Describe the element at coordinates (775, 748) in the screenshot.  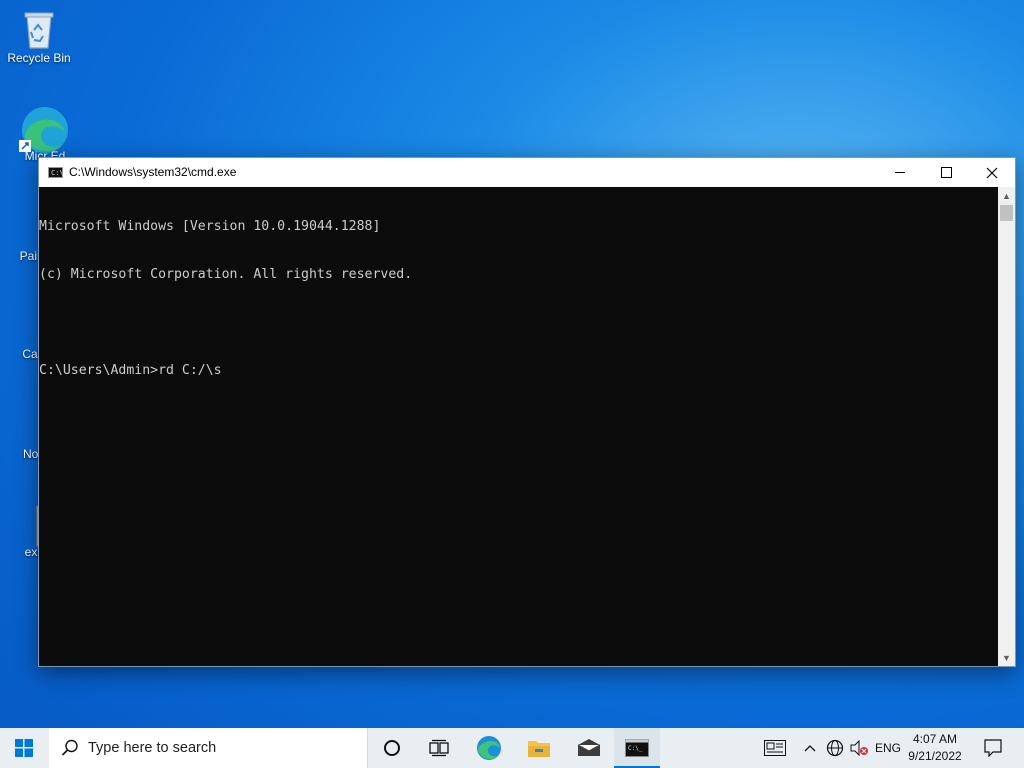
I see `news-icon` at that location.